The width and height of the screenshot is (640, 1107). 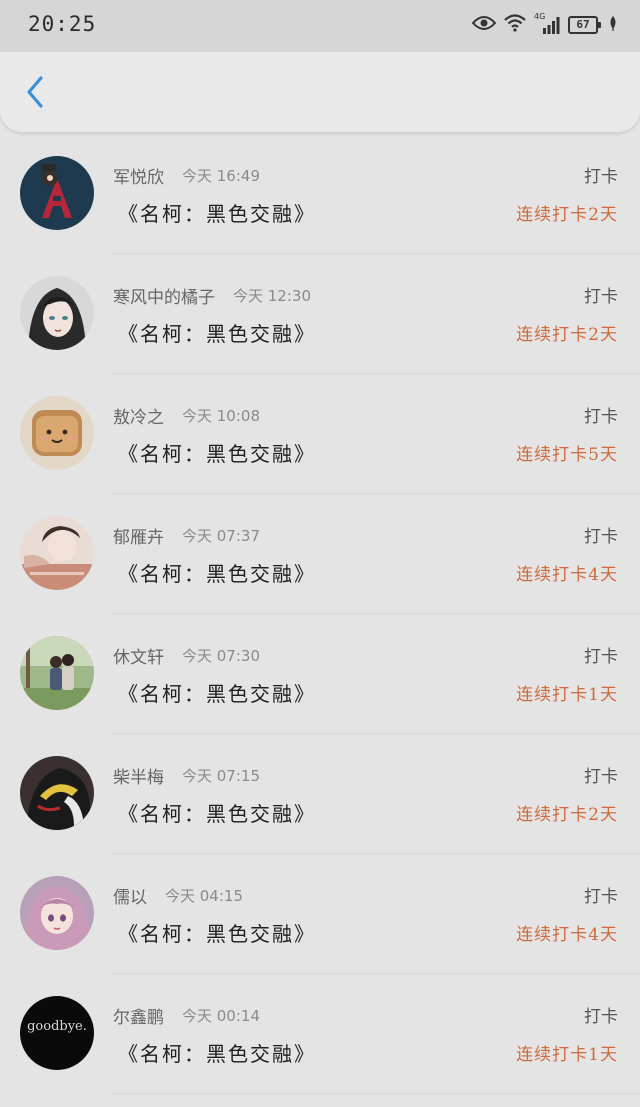 What do you see at coordinates (515, 25) in the screenshot?
I see `wifi-icon` at bounding box center [515, 25].